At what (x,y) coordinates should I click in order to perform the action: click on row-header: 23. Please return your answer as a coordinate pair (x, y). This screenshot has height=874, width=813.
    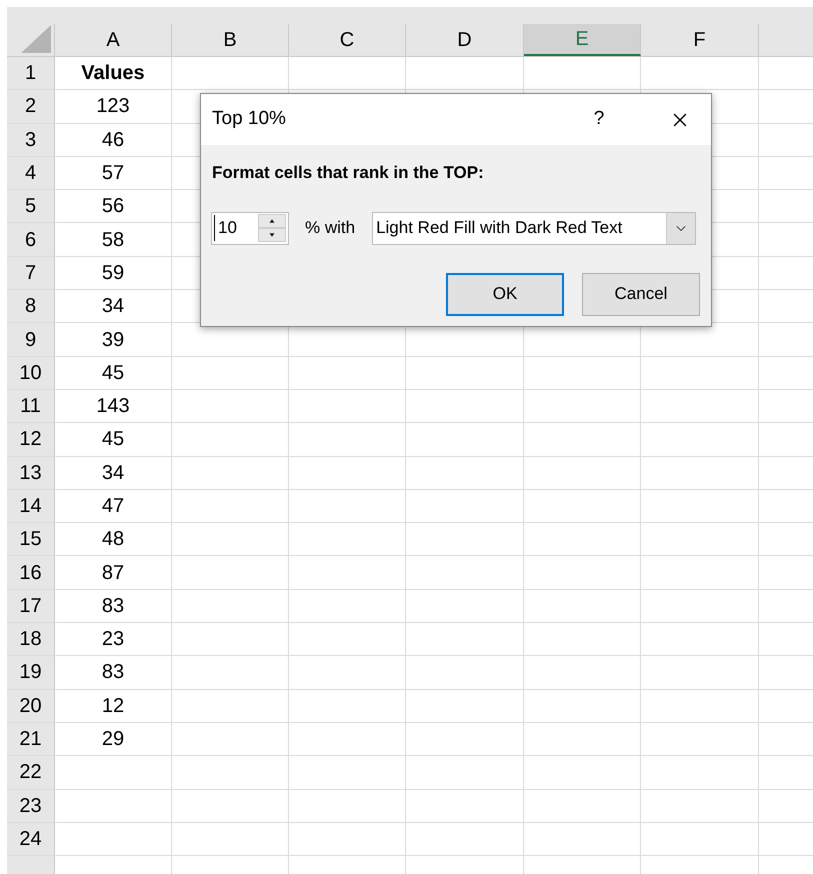
    Looking at the image, I should click on (31, 806).